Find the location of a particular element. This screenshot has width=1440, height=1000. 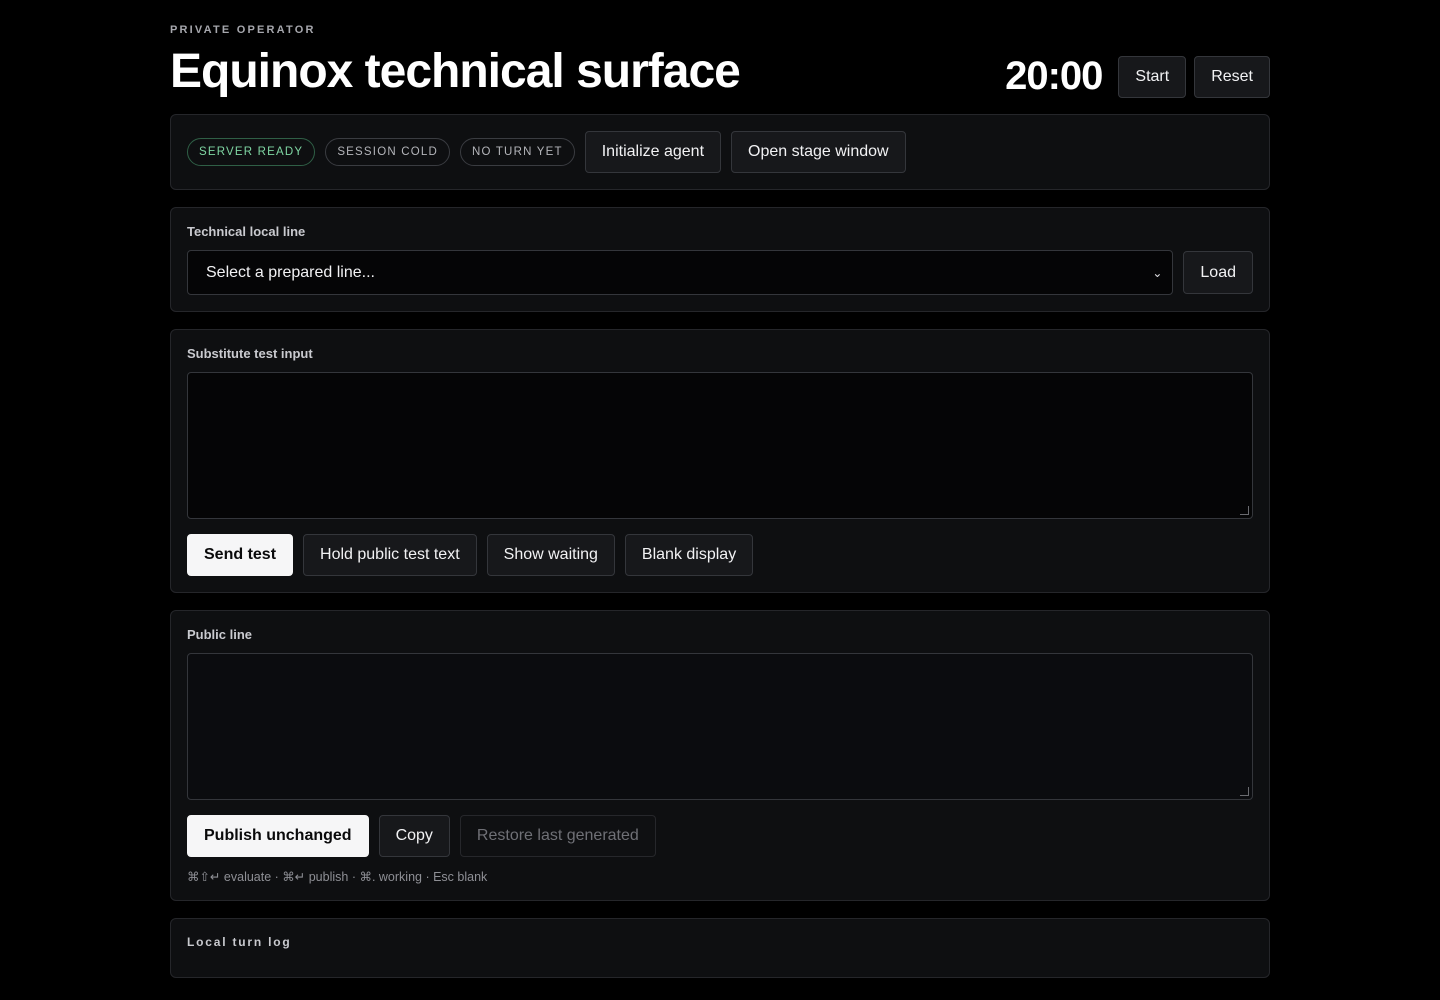

eyebrow-label: PRIVATE OPERATOR is located at coordinates (243, 30).